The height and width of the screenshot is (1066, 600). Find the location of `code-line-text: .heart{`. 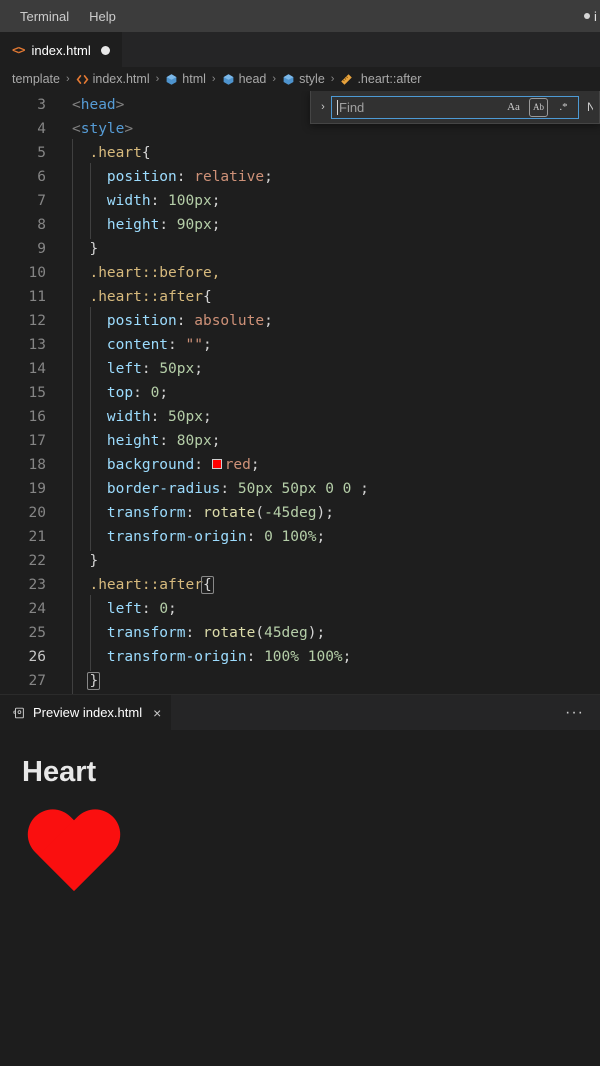

code-line-text: .heart{ is located at coordinates (331, 153).